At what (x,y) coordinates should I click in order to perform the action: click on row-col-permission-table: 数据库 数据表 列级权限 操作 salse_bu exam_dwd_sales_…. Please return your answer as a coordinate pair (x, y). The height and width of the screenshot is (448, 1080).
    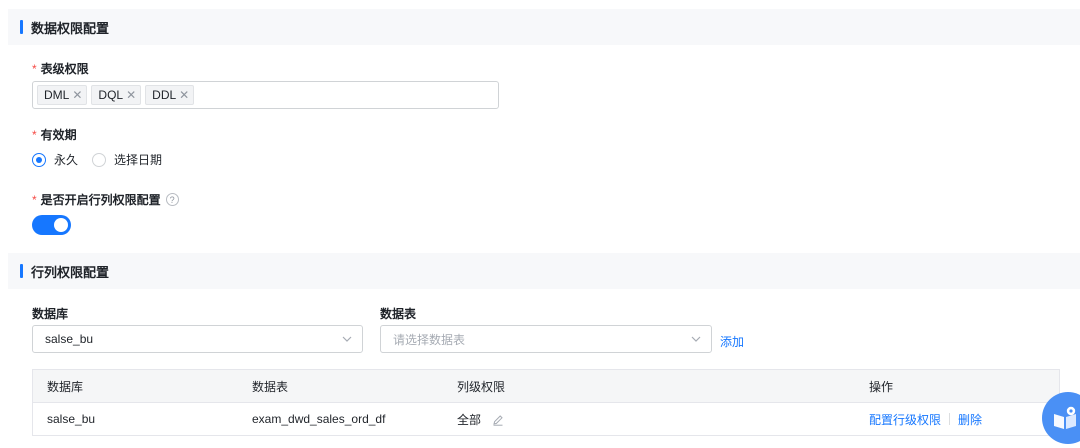
    Looking at the image, I should click on (546, 402).